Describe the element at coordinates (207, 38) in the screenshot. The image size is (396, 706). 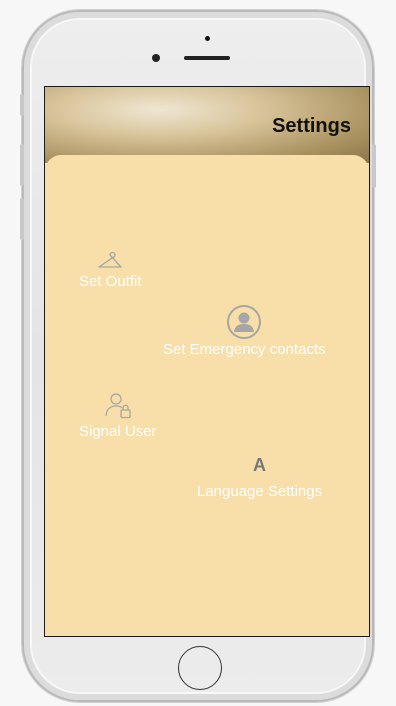
I see `proximity-sensor` at that location.